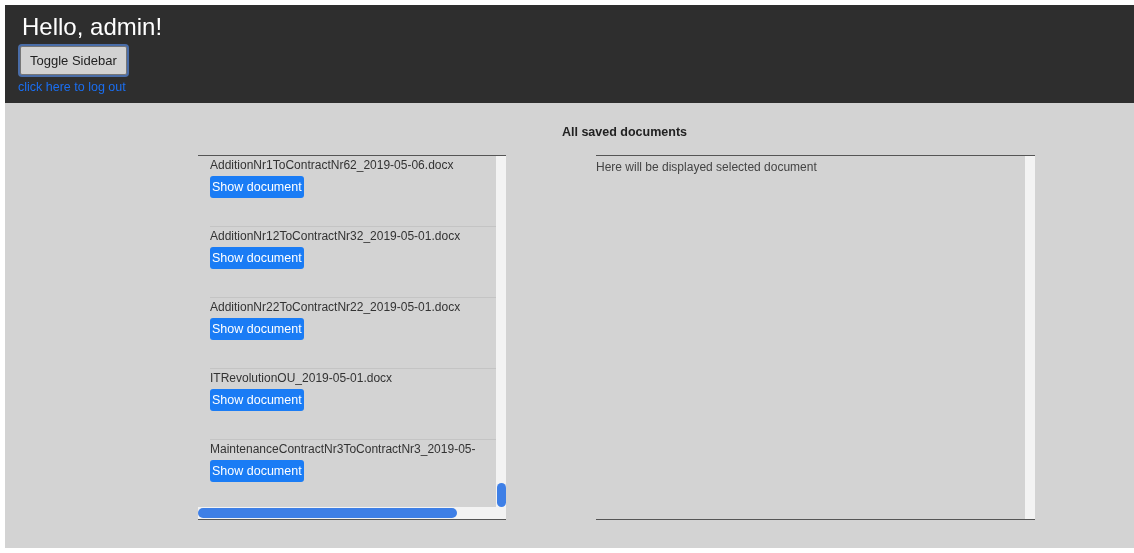  Describe the element at coordinates (73, 60) in the screenshot. I see `toggle-sidebar-button: Toggle Sidebar` at that location.